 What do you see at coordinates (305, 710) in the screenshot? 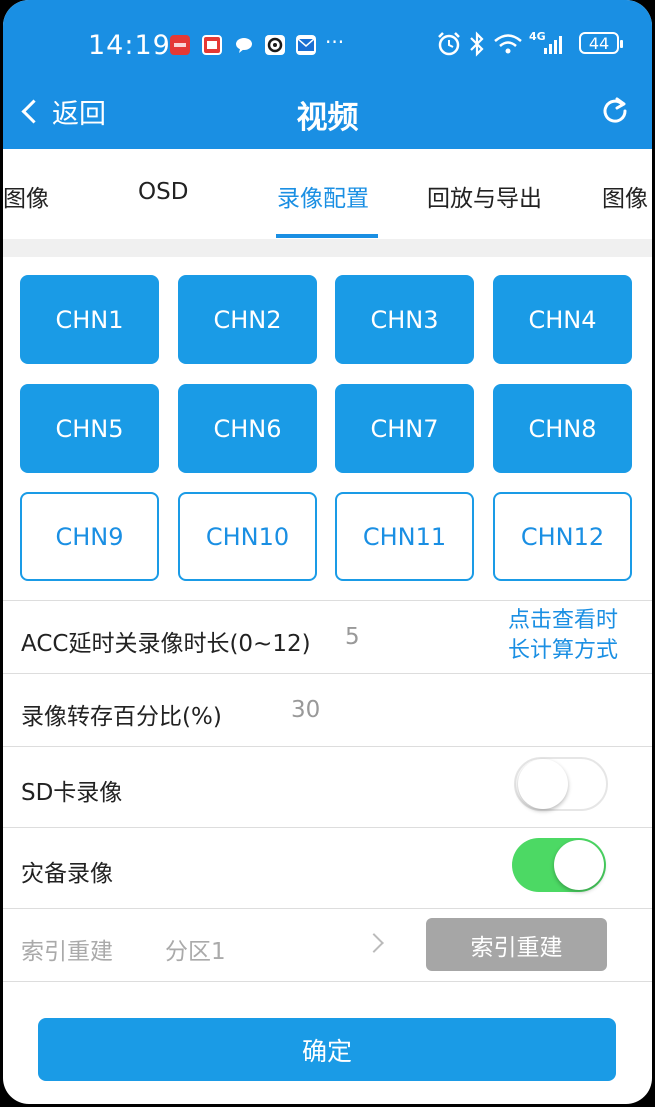
I see `transfer-percent-input: 30` at bounding box center [305, 710].